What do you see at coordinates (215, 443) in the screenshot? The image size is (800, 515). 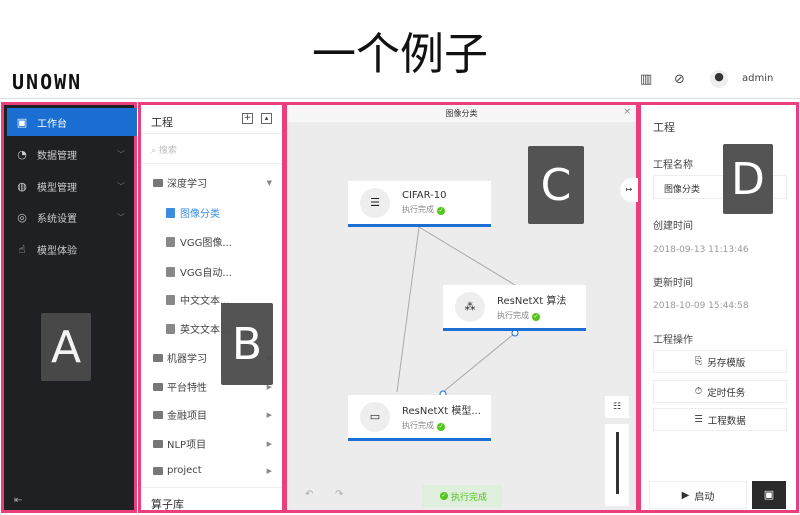 I see `tree-folder: NLP项目 ▶` at bounding box center [215, 443].